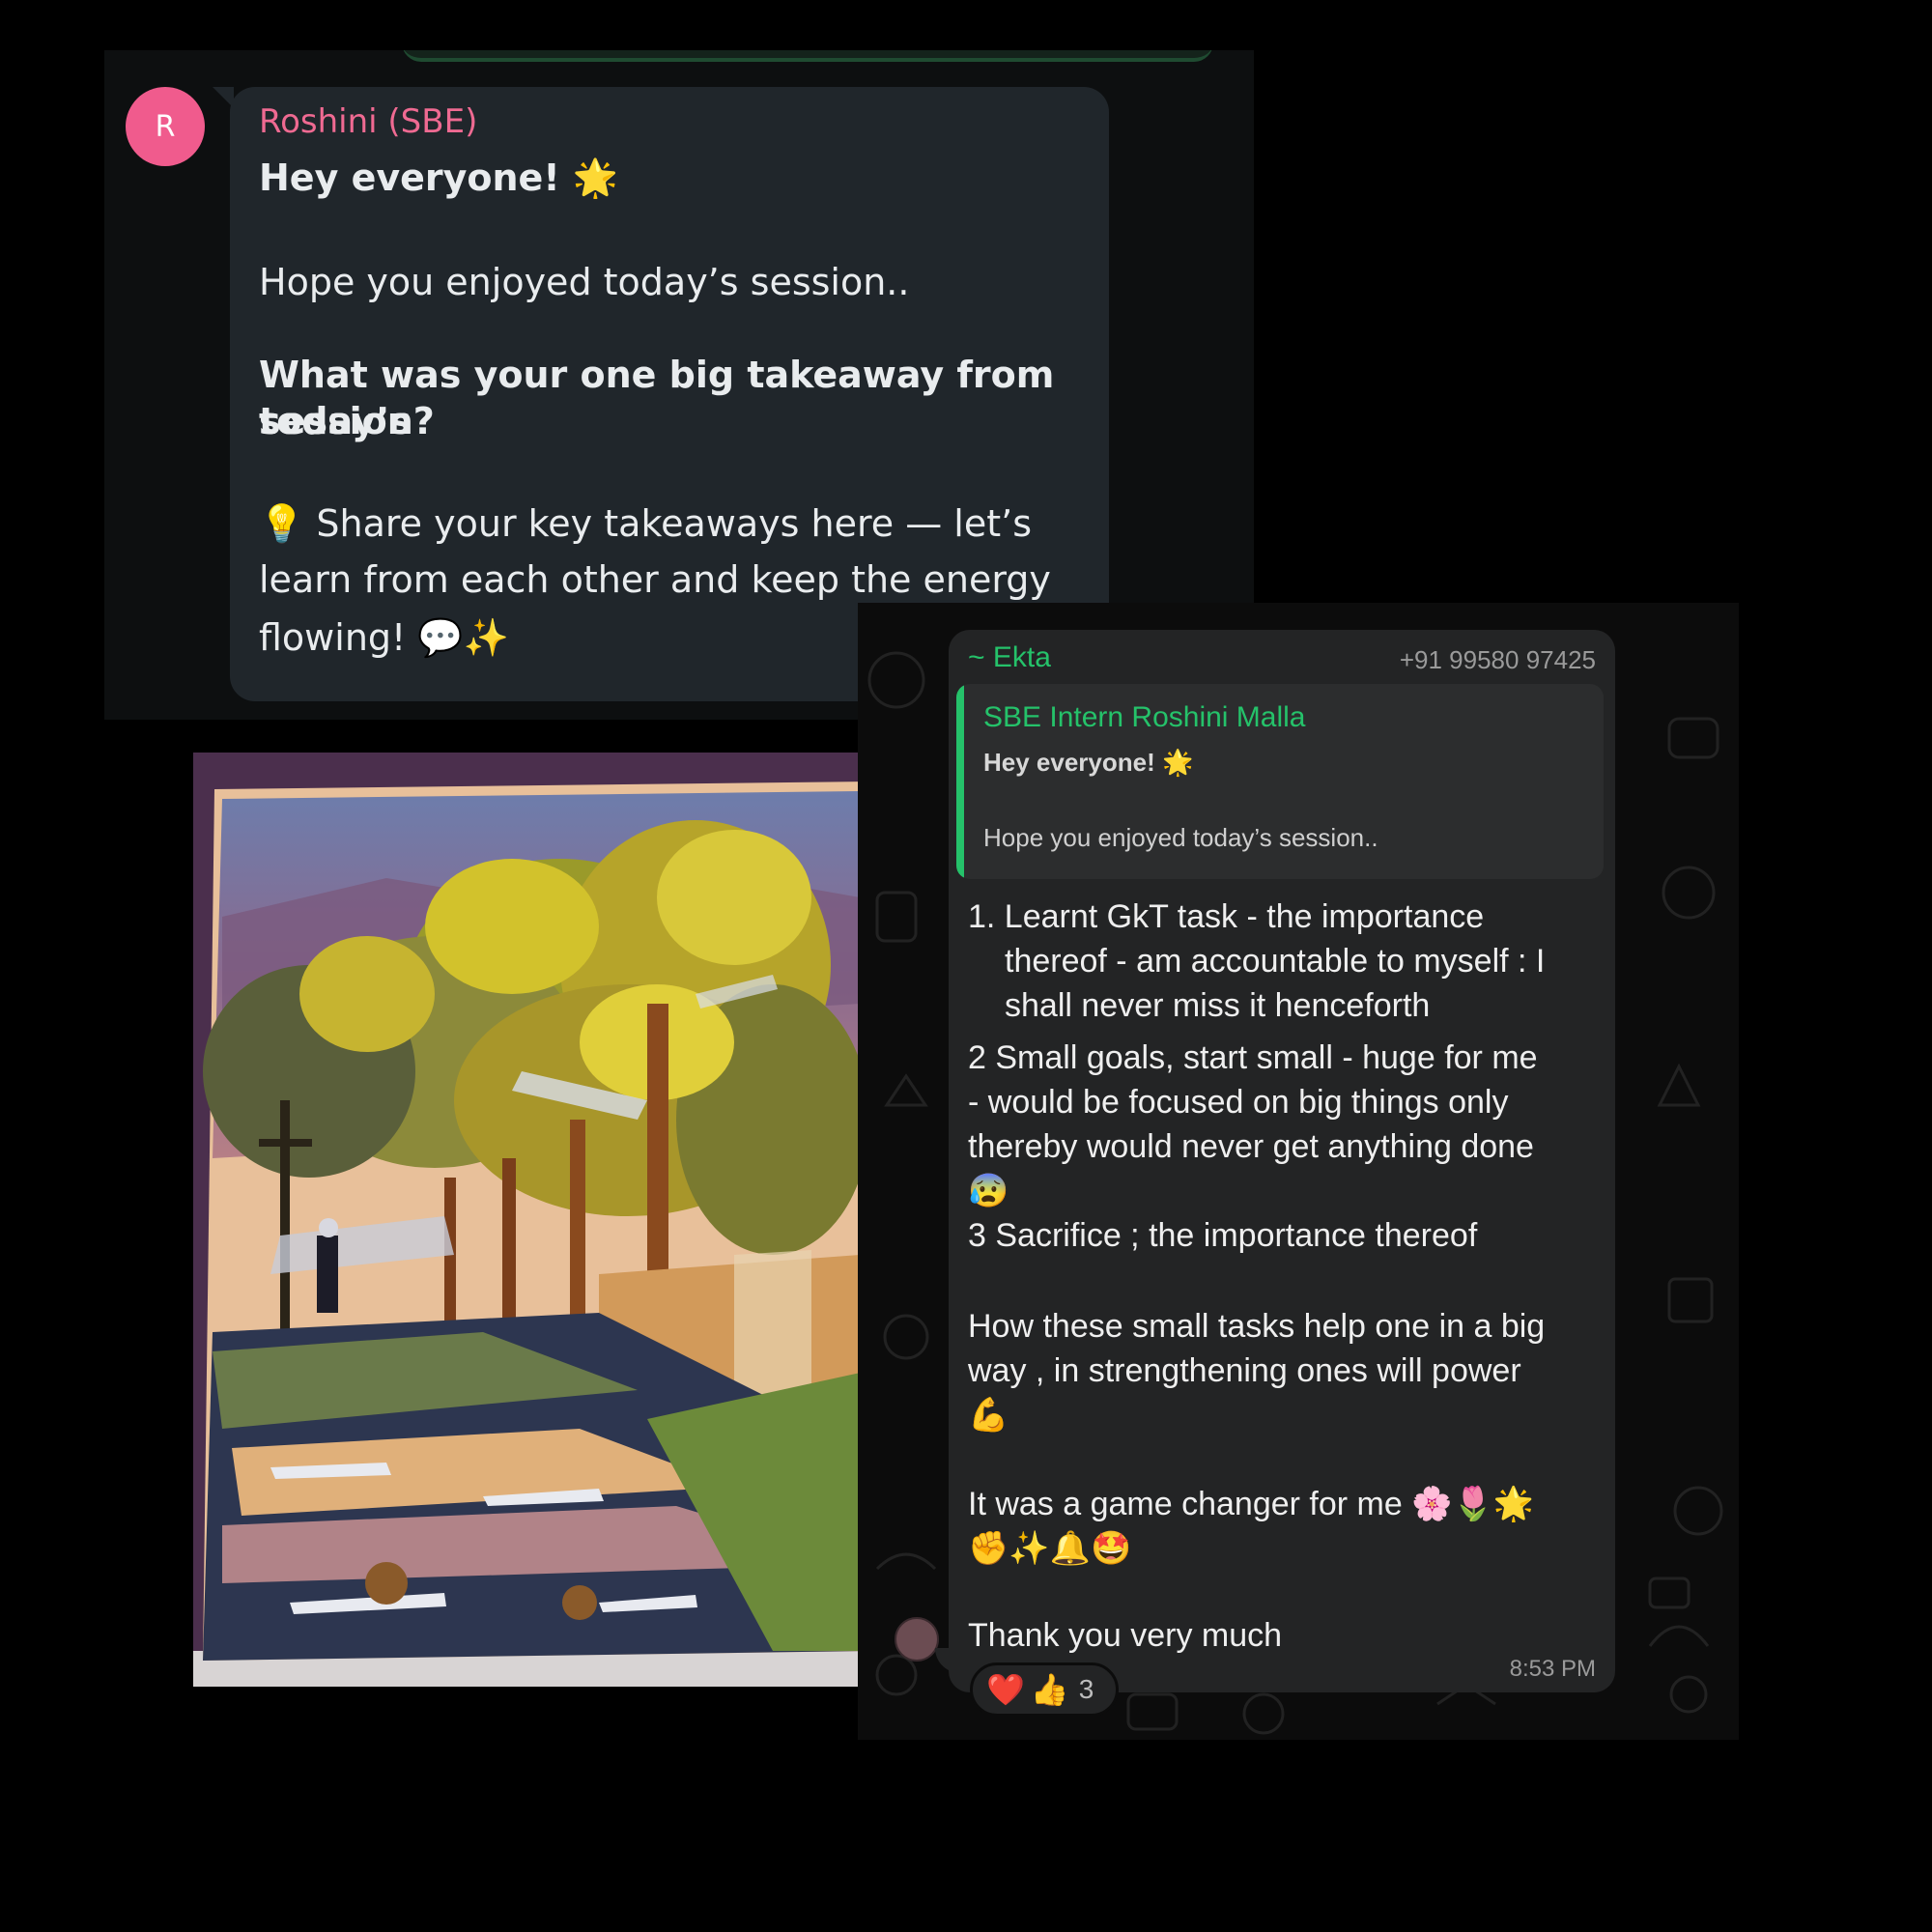 The height and width of the screenshot is (1932, 1932). What do you see at coordinates (1251, 1146) in the screenshot?
I see `item-2-line-3: thereby would never get anything done` at bounding box center [1251, 1146].